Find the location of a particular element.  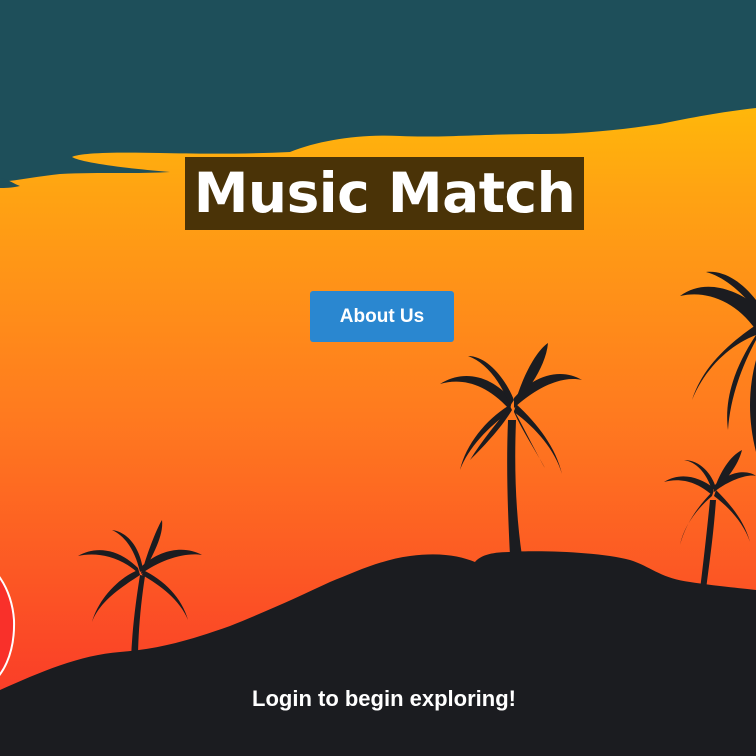

about-us-button: About Us is located at coordinates (382, 316).